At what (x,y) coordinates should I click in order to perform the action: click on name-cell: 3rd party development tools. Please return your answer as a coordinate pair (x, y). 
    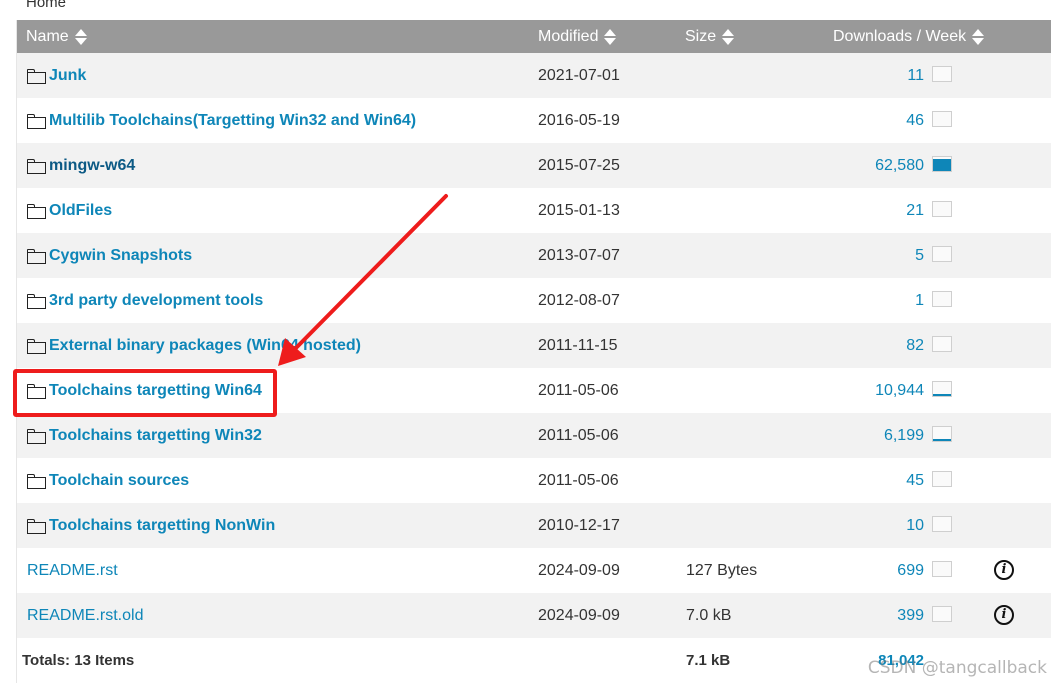
    Looking at the image, I should click on (145, 300).